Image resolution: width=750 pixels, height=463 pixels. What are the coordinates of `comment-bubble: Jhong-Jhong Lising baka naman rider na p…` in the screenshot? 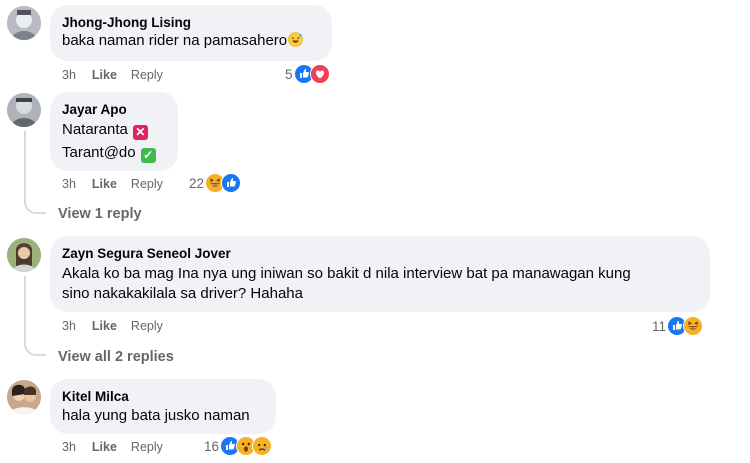 It's located at (191, 33).